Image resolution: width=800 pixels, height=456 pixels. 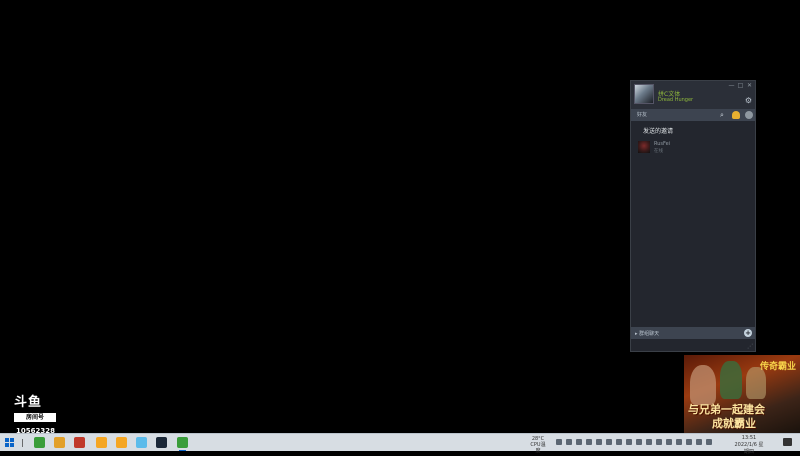 What do you see at coordinates (693, 115) in the screenshot?
I see `friends-search-bar: 好友 ⌕` at bounding box center [693, 115].